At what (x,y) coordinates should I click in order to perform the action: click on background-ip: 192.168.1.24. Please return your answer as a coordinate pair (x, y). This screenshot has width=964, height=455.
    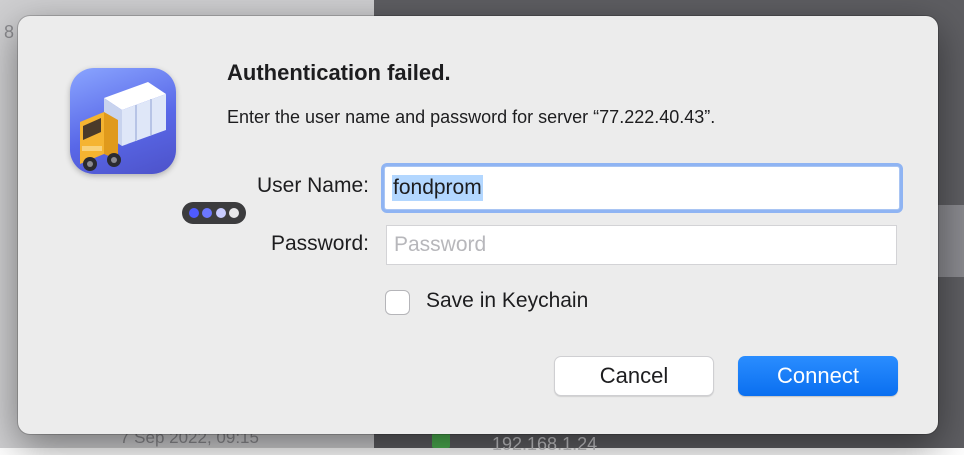
    Looking at the image, I should click on (545, 444).